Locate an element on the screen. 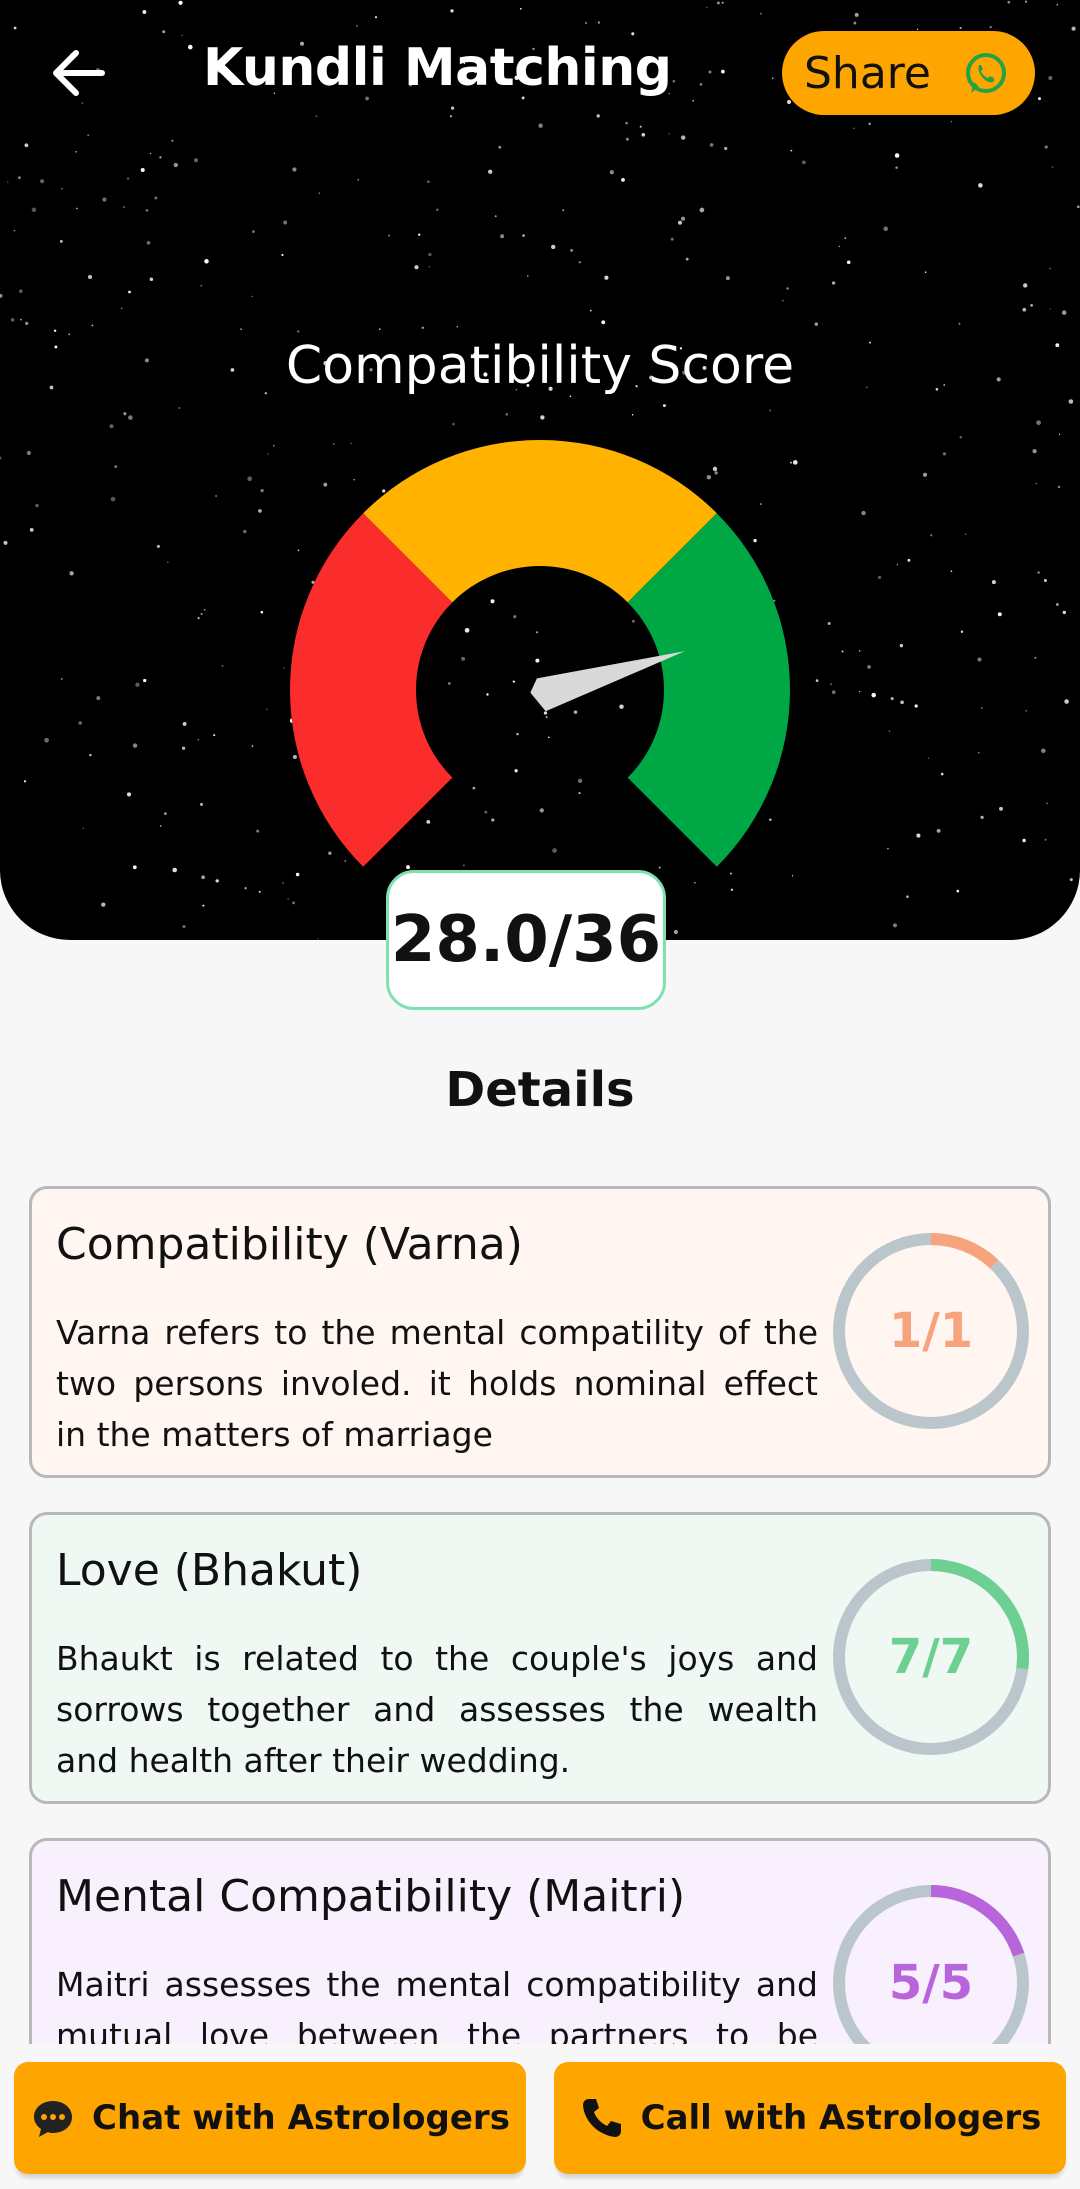 Image resolution: width=1080 pixels, height=2189 pixels. compatibility-score-title: Compatibility Score is located at coordinates (540, 366).